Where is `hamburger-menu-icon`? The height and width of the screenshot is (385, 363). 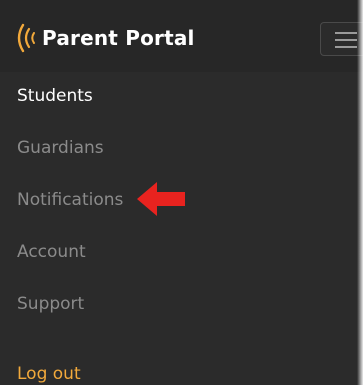 hamburger-menu-icon is located at coordinates (346, 33).